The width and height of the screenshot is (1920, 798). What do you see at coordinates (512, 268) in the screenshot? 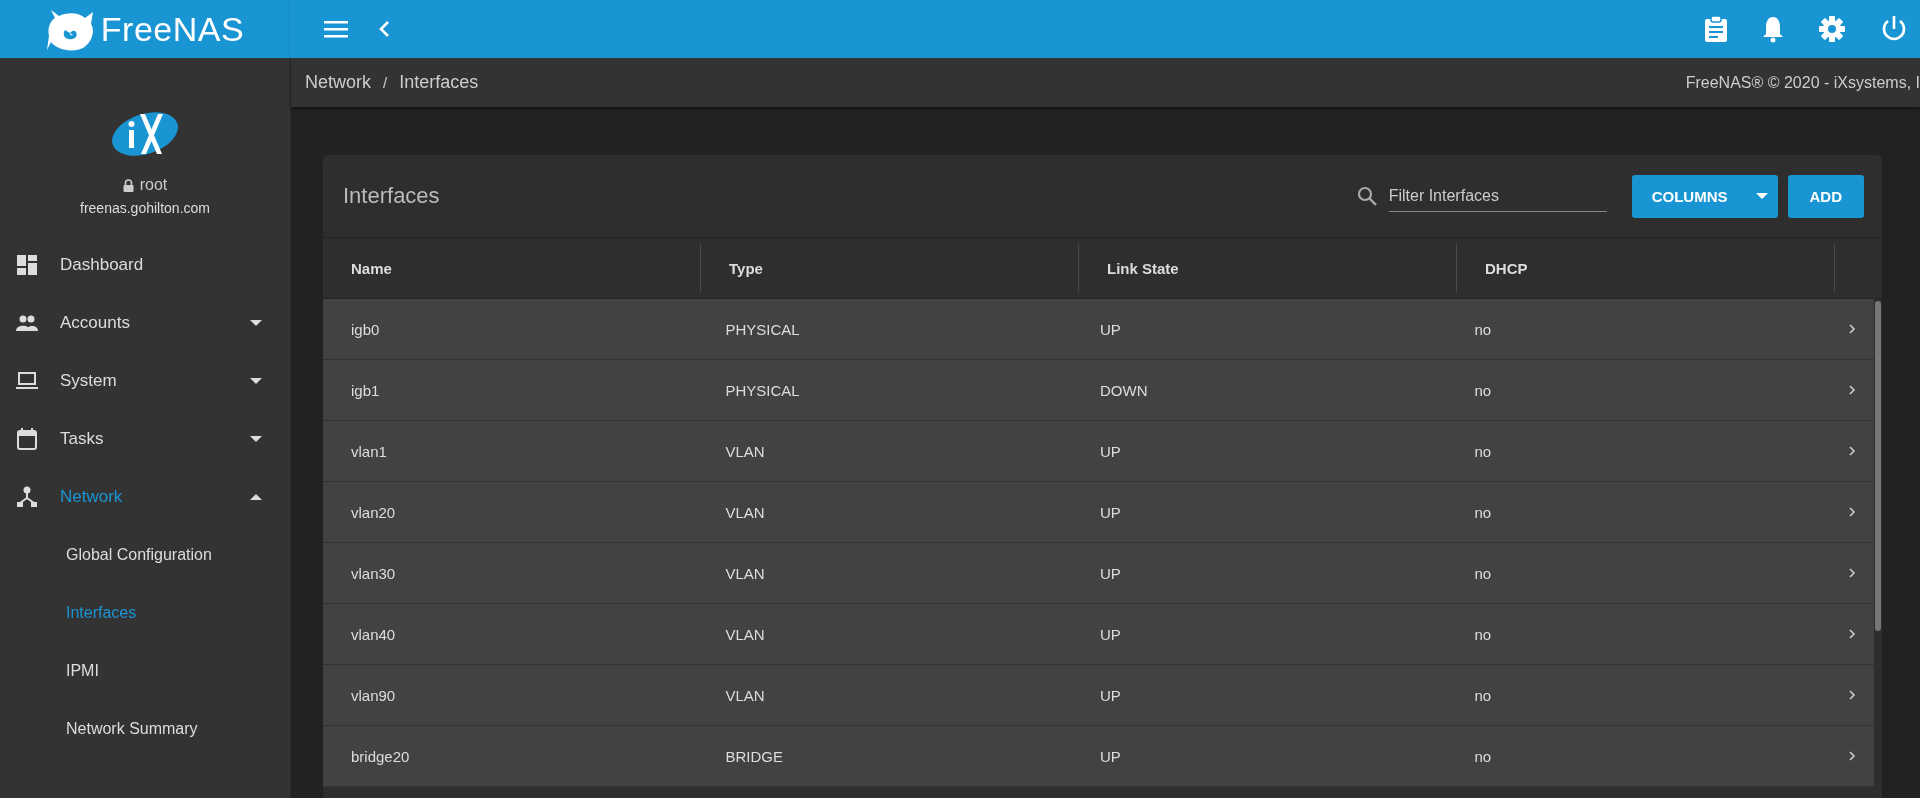
I see `column-header: Name` at bounding box center [512, 268].